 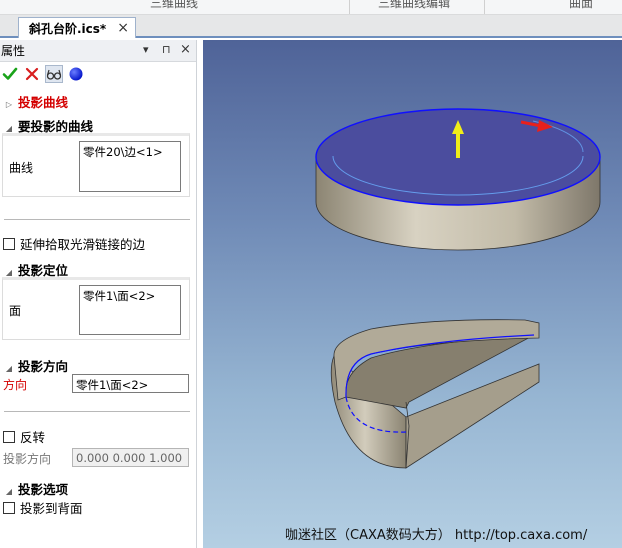 I want to click on section-title: 投影选项, so click(x=43, y=489).